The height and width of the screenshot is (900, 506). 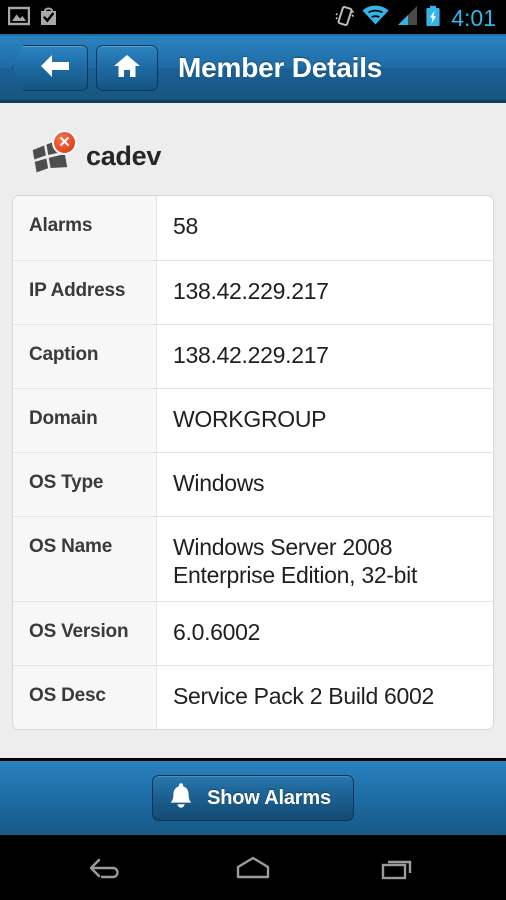 I want to click on home-icon, so click(x=127, y=68).